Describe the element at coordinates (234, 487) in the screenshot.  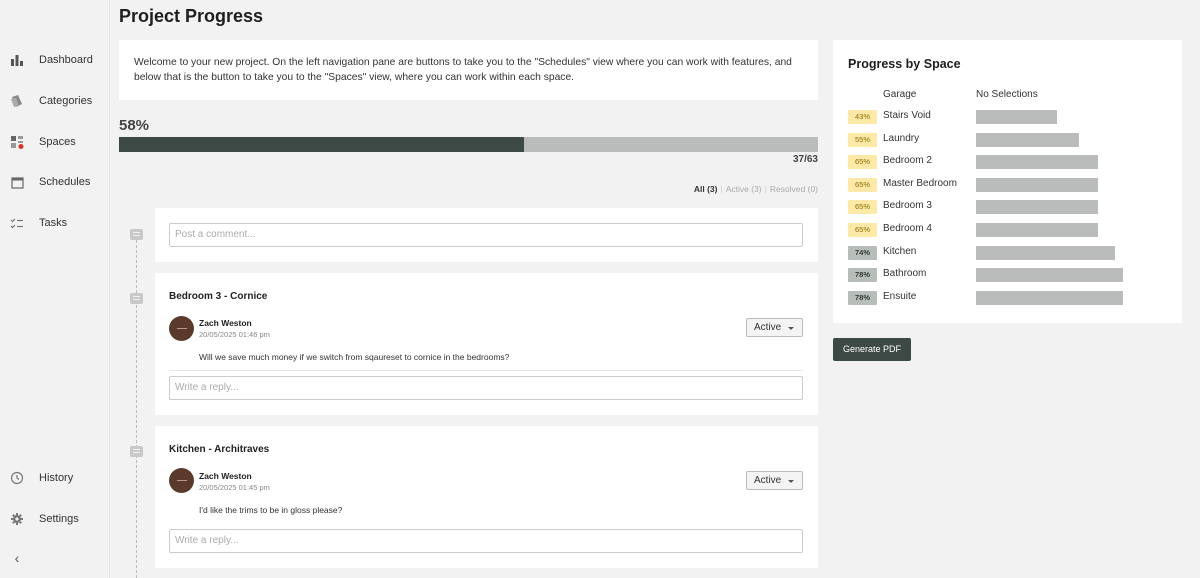
I see `comment-date: 20/05/2025 01:45 pm` at that location.